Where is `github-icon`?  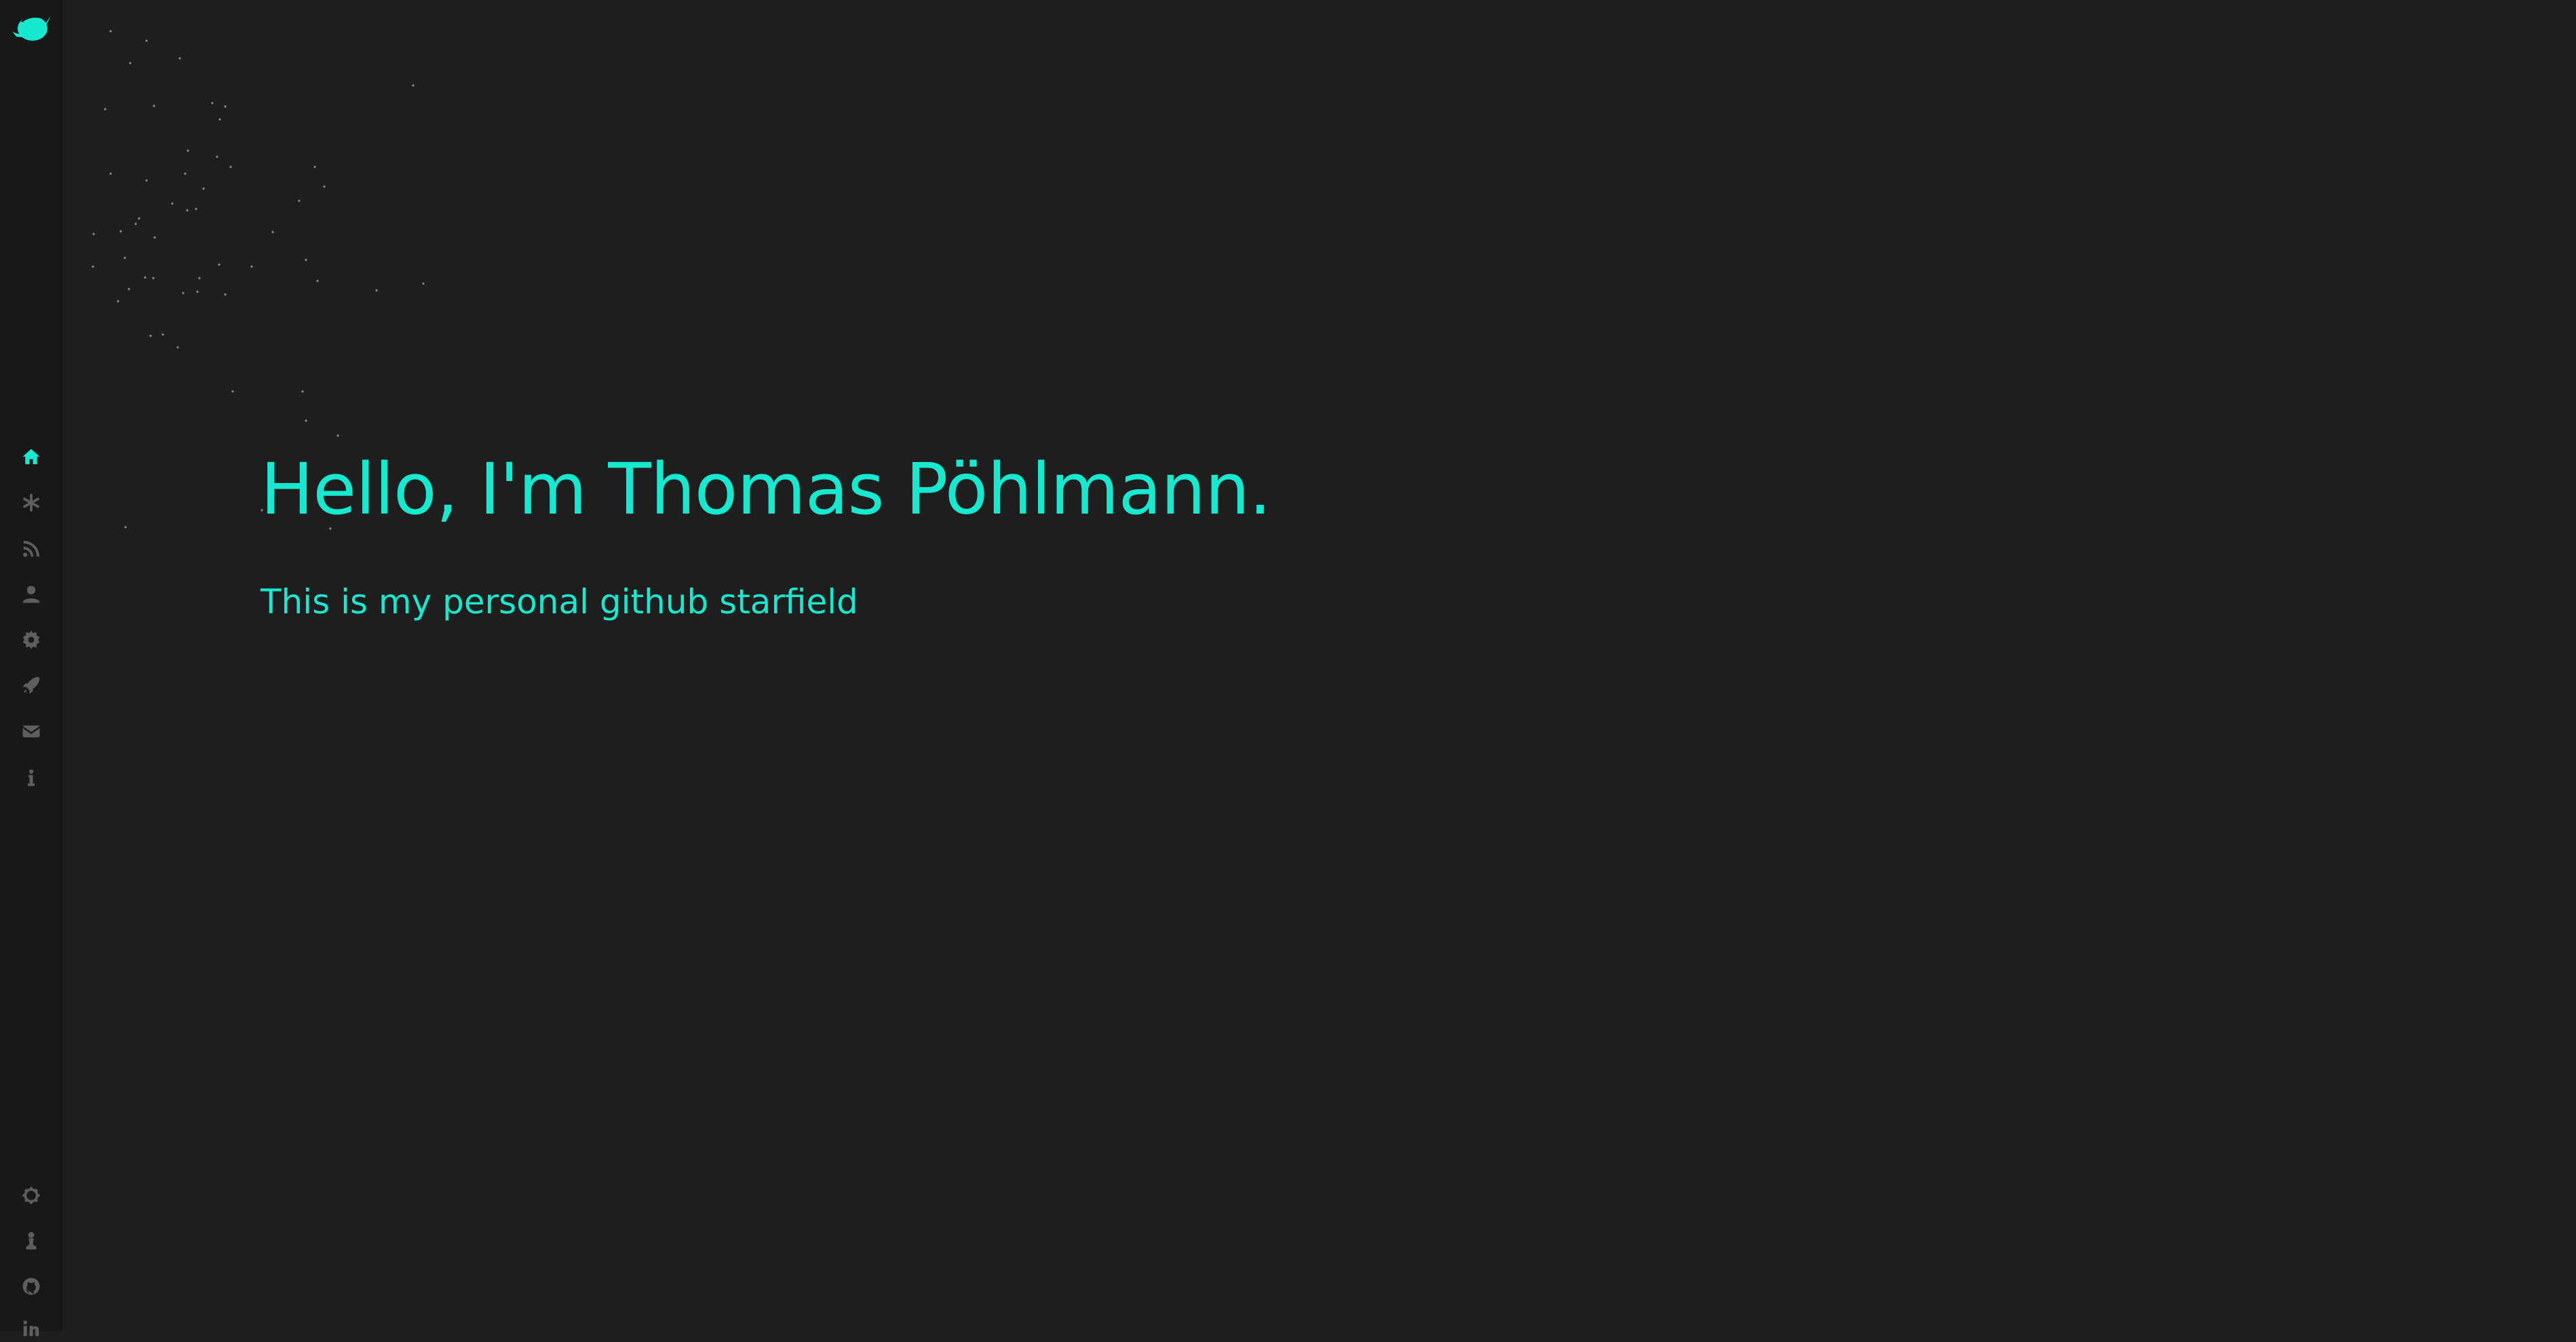 github-icon is located at coordinates (31, 1286).